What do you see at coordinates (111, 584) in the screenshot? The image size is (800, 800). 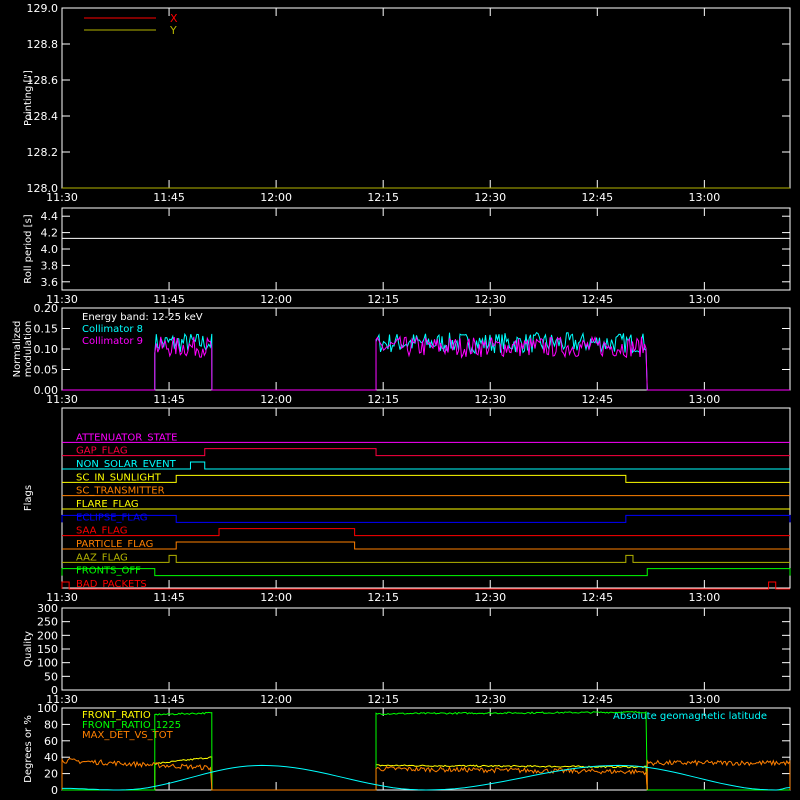 I see `flag-label-bad-packets: BAD_PACKETS` at bounding box center [111, 584].